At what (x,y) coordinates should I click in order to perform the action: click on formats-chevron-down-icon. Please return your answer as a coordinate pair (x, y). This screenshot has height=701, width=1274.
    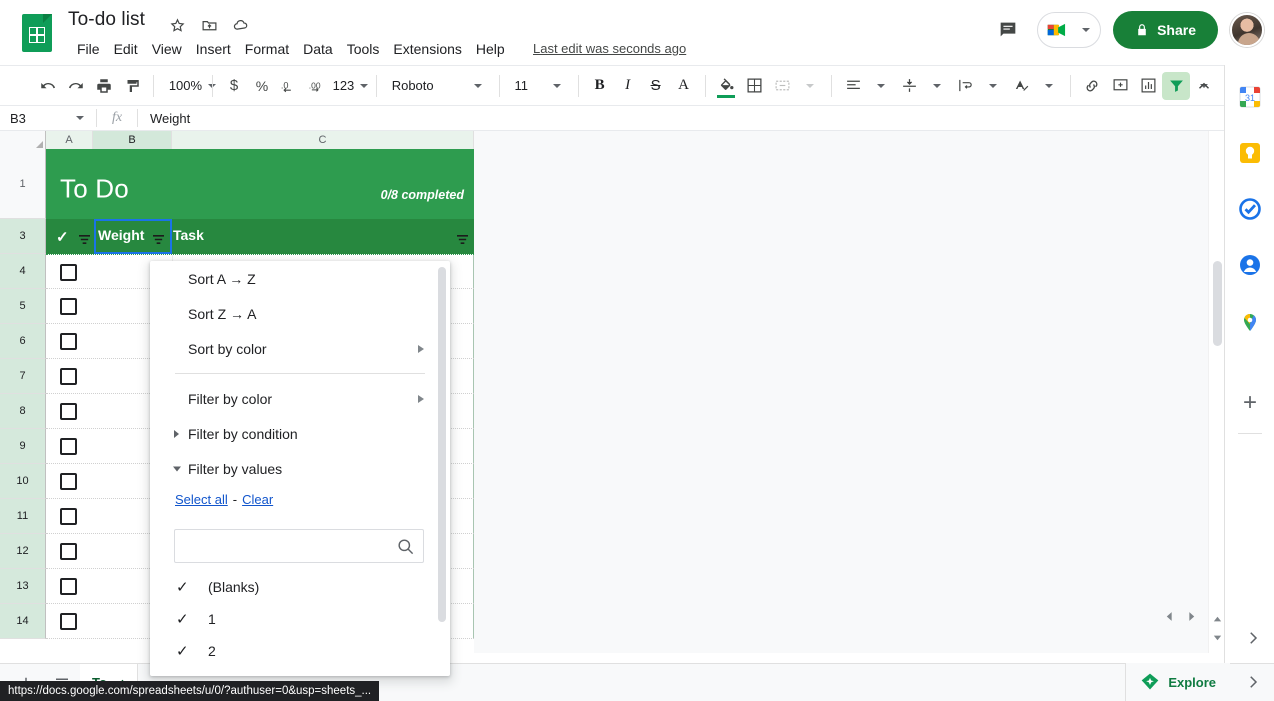
    Looking at the image, I should click on (364, 85).